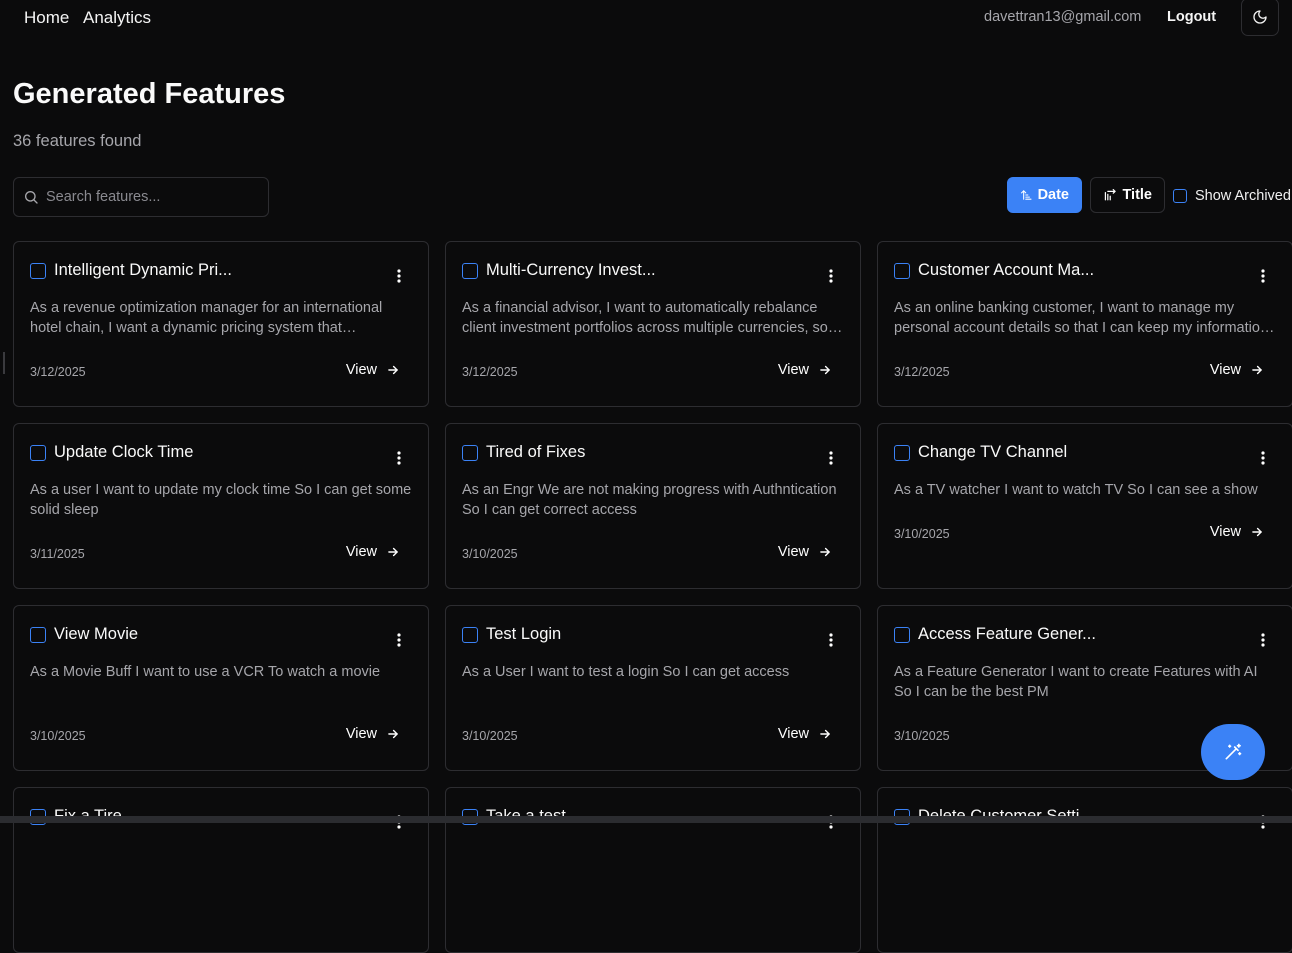 Image resolution: width=1292 pixels, height=953 pixels. What do you see at coordinates (1191, 17) in the screenshot?
I see `logout-button: Logout` at bounding box center [1191, 17].